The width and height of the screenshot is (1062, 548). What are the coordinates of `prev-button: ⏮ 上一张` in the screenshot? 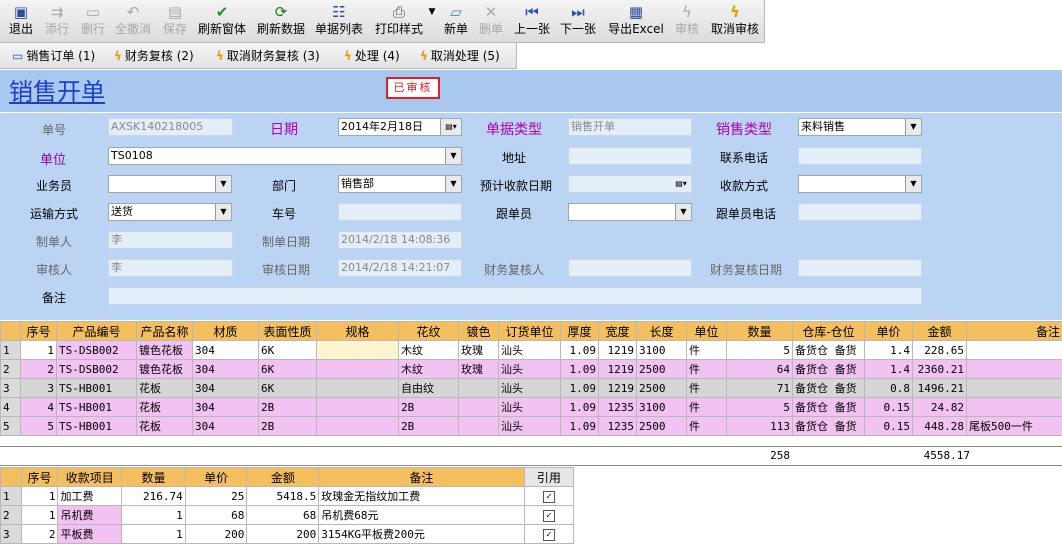 It's located at (532, 21).